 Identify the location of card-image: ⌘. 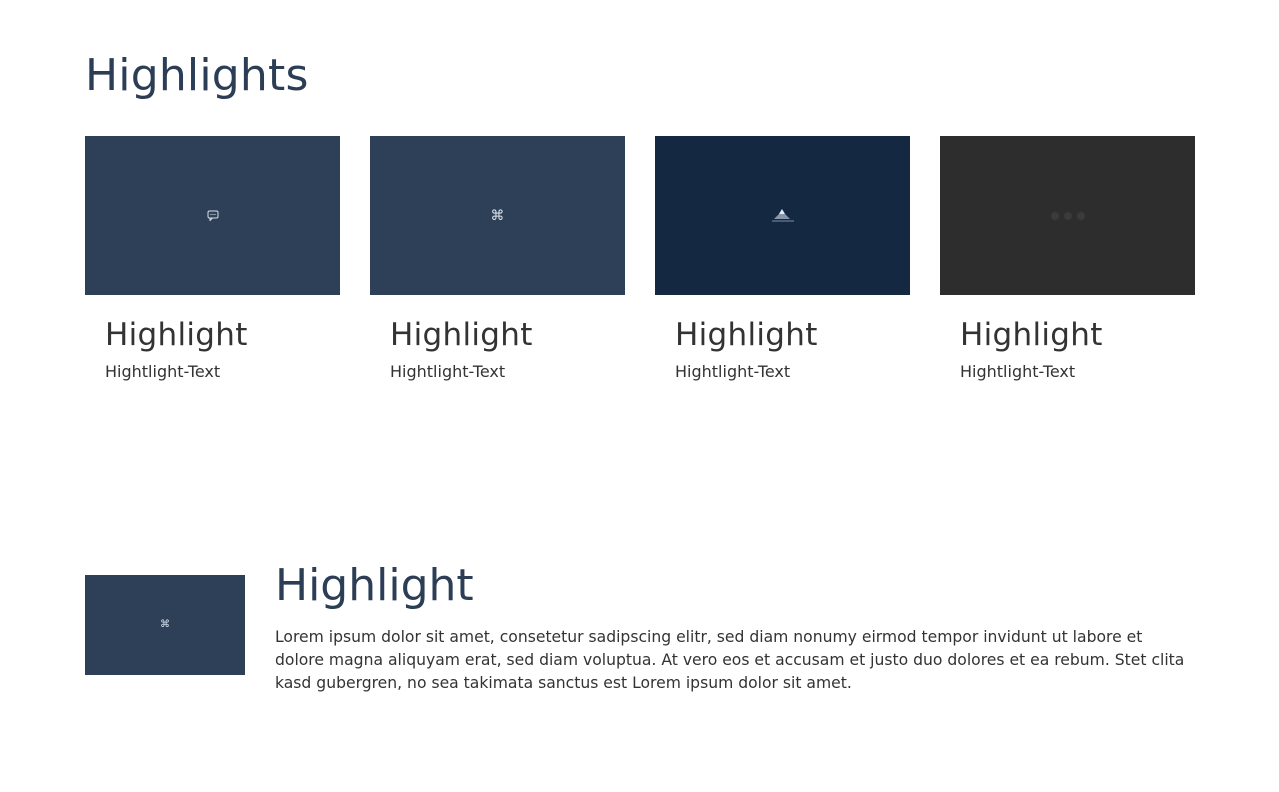
(497, 215).